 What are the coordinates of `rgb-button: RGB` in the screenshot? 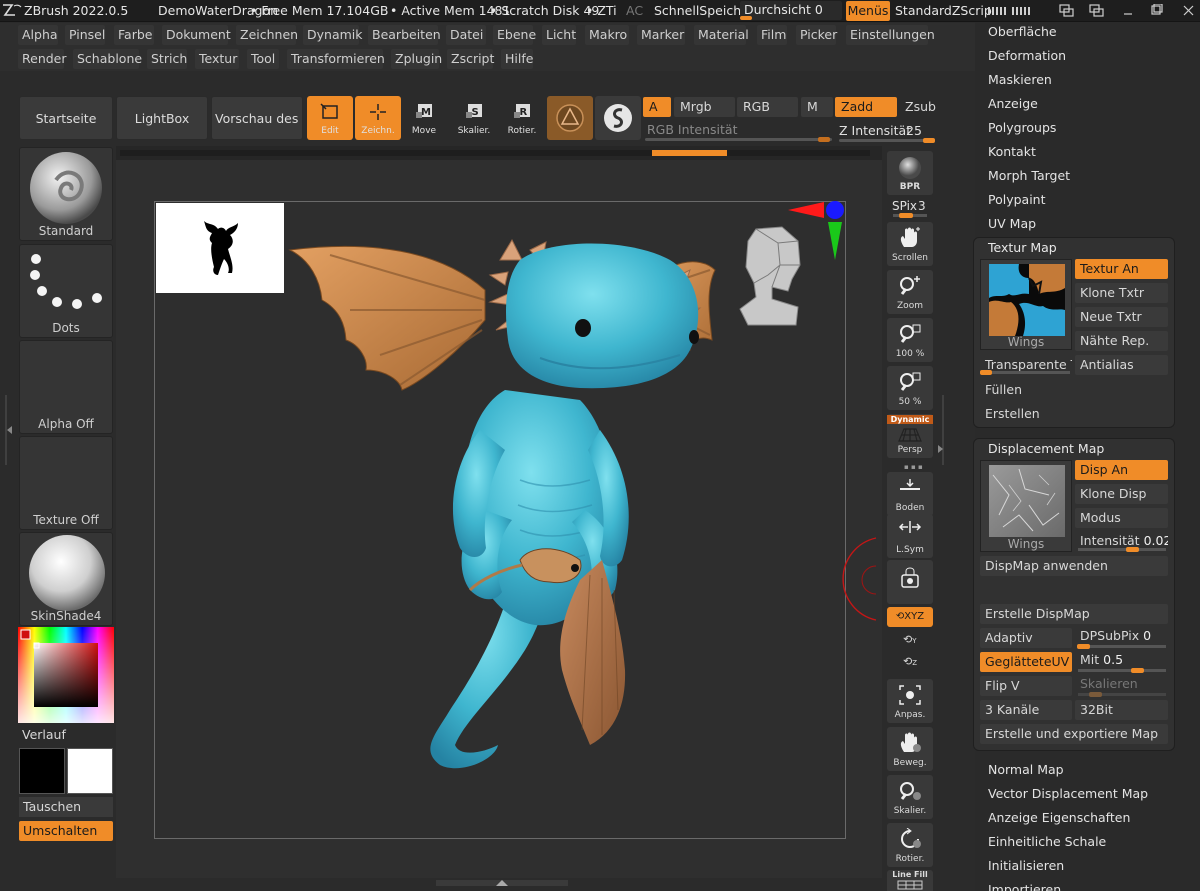 It's located at (767, 107).